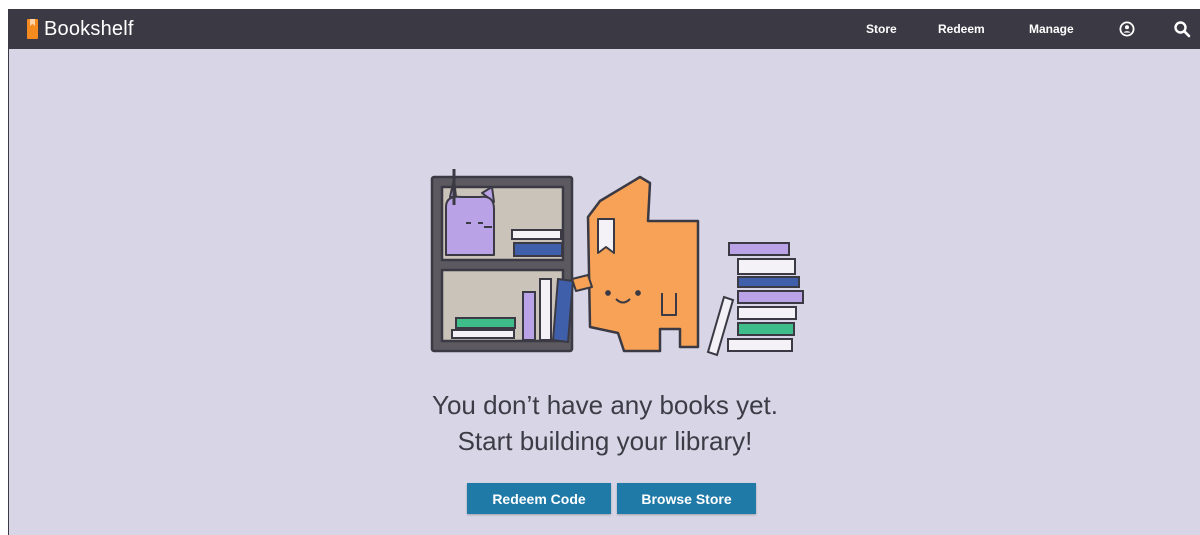  I want to click on app-logo: Bookshelf, so click(80, 29).